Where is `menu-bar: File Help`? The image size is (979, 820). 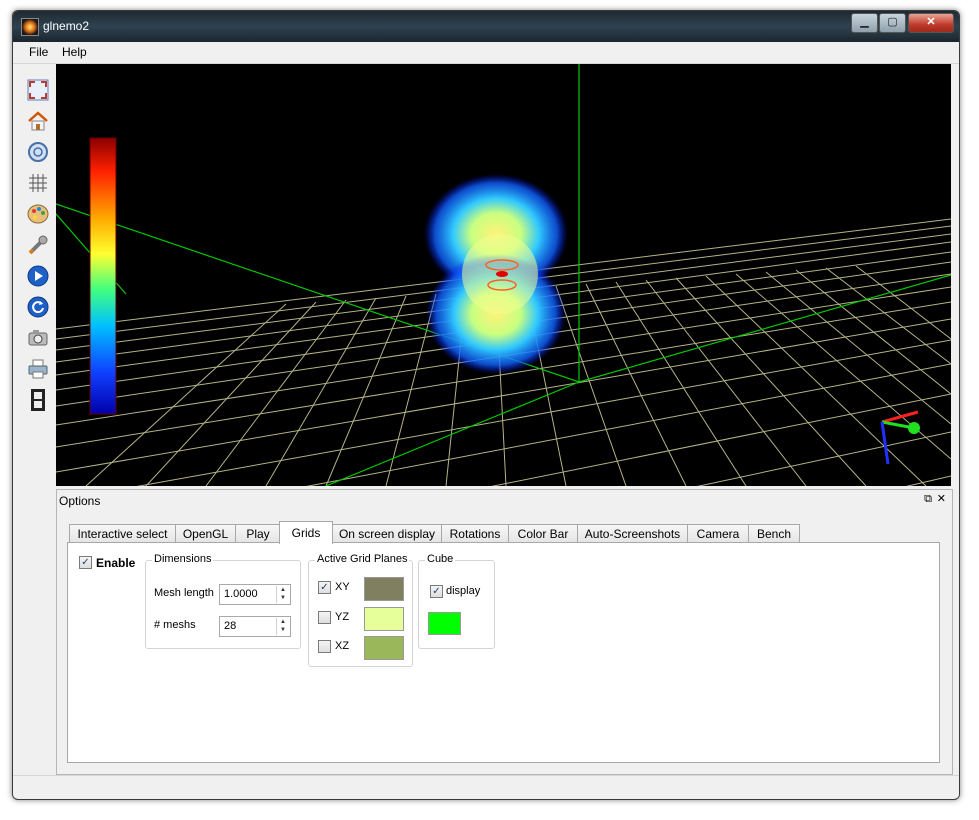
menu-bar: File Help is located at coordinates (486, 53).